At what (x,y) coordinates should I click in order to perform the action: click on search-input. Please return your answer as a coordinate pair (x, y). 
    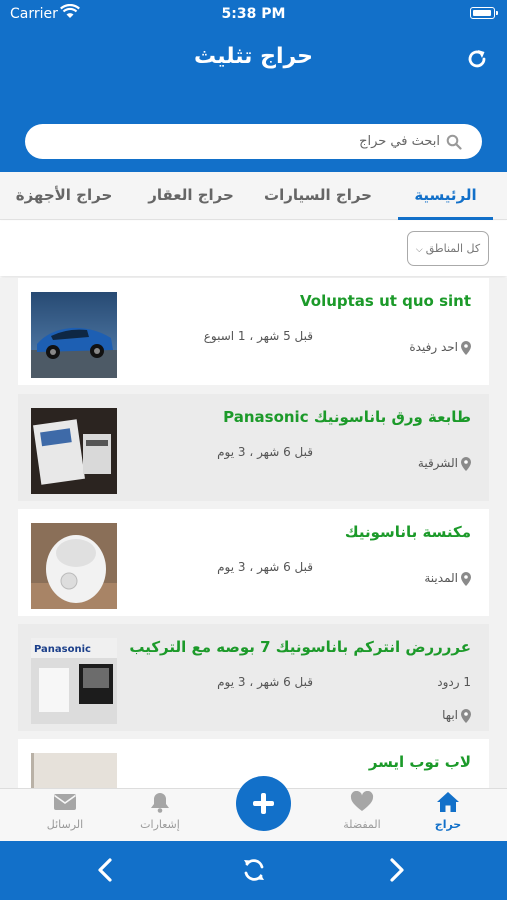
    Looking at the image, I should click on (242, 141).